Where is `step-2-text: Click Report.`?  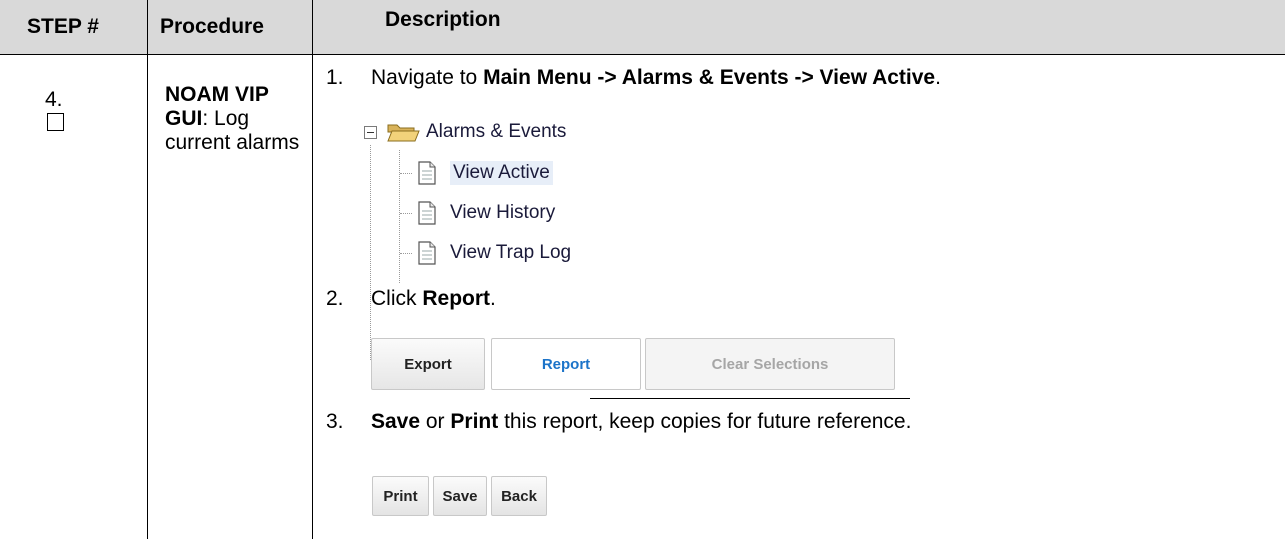
step-2-text: Click Report. is located at coordinates (433, 299).